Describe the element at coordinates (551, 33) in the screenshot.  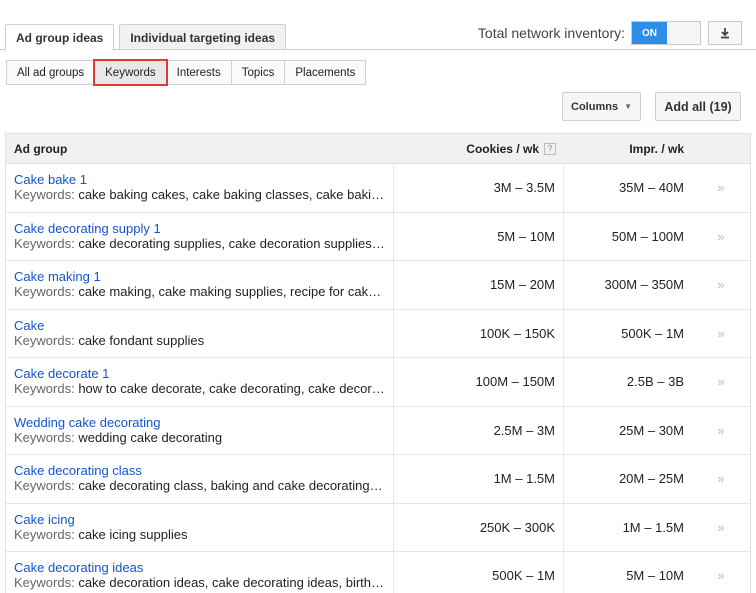
I see `inventory-label: Total network inventory:` at that location.